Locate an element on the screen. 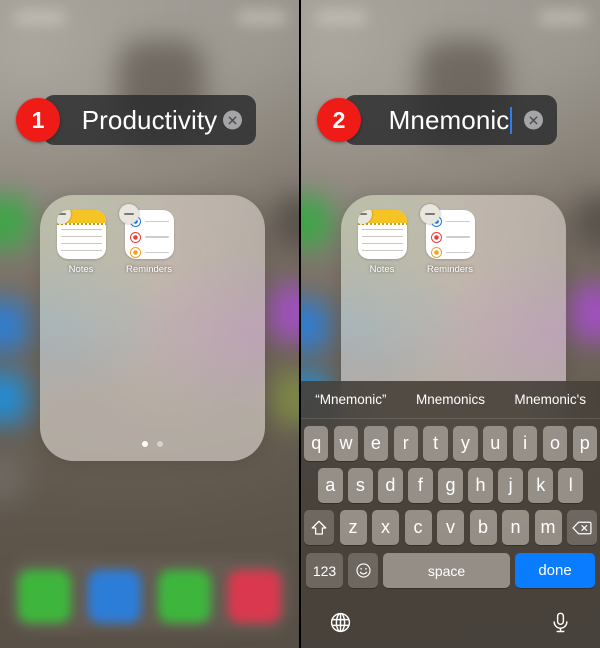  key-b: b is located at coordinates (483, 527).